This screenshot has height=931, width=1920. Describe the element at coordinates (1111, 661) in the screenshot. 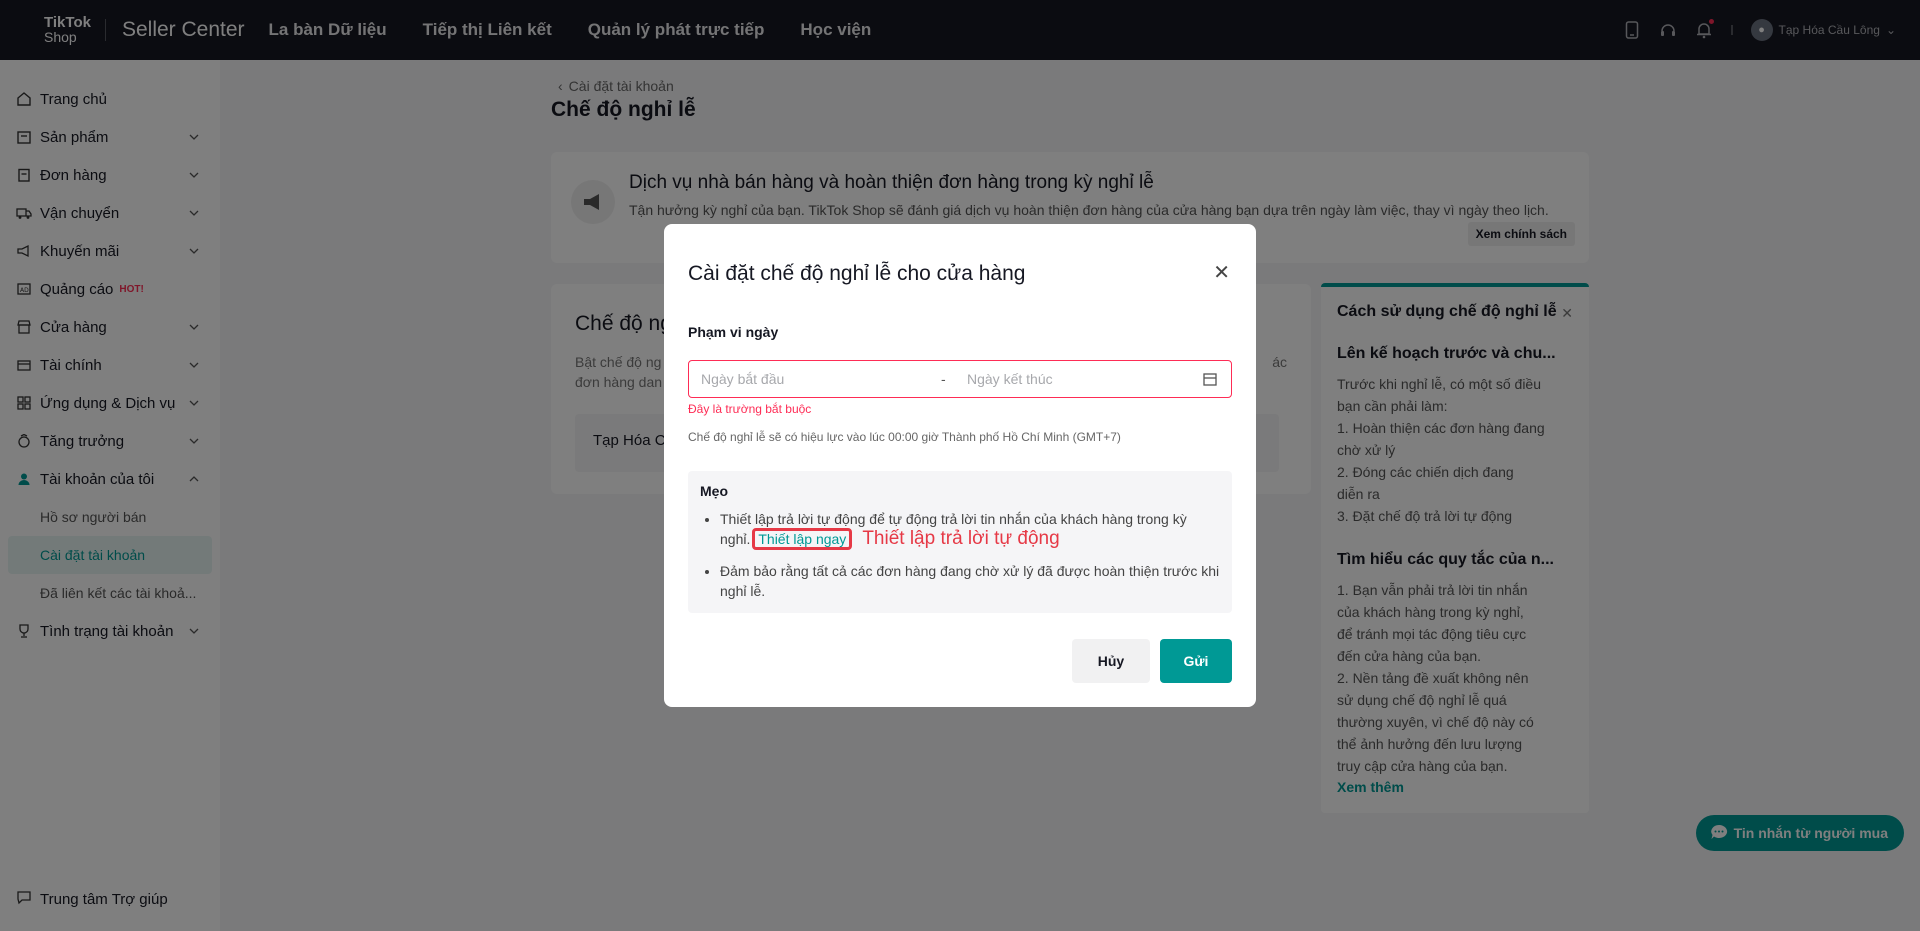

I see `cancel-button: Hủy` at that location.